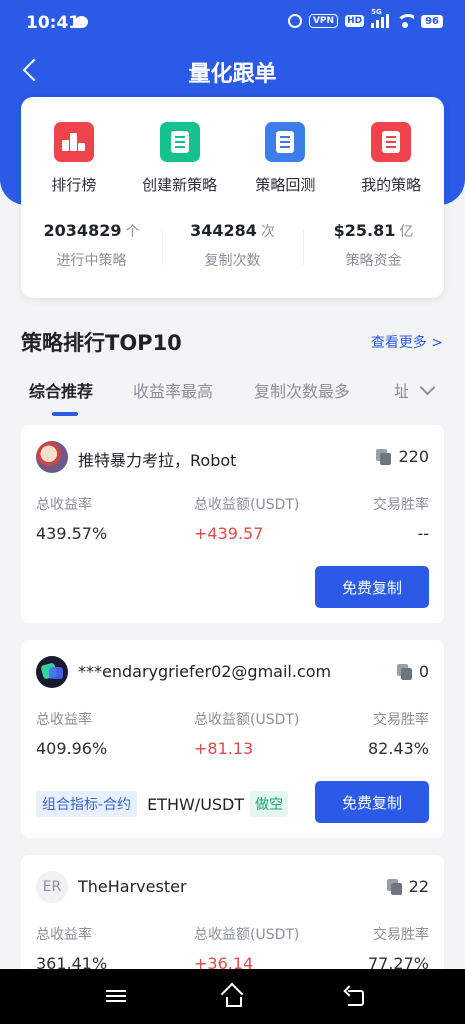  I want to click on quick-action-label: 我的策略, so click(391, 185).